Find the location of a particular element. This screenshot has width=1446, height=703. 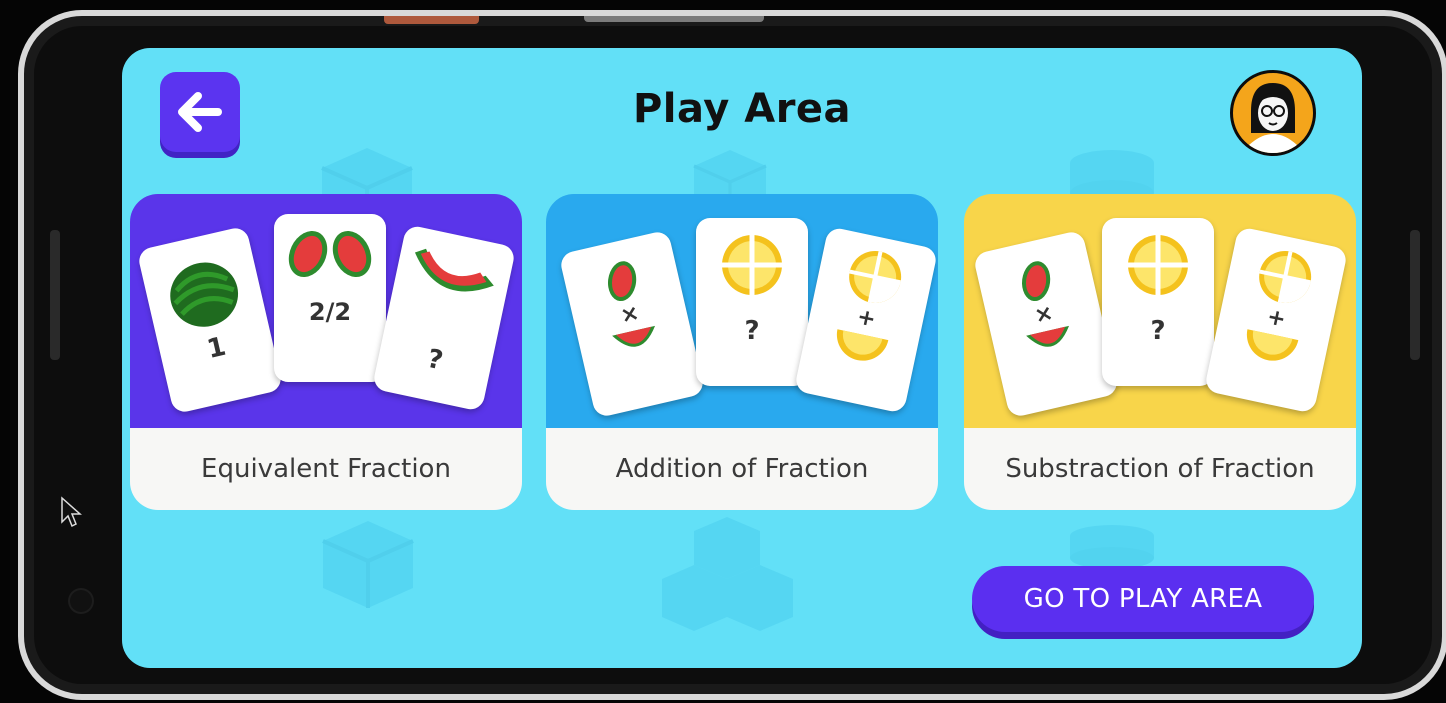

card-illustration: 1 2/2 ? is located at coordinates (326, 312).